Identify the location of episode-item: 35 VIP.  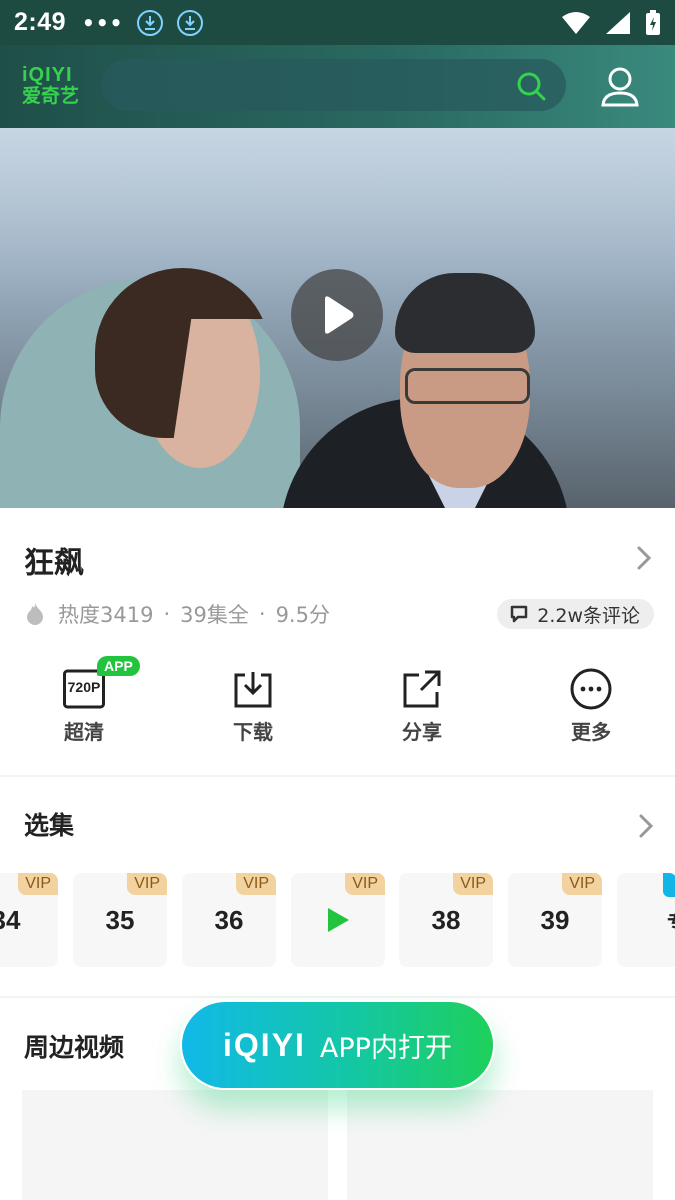
(120, 920).